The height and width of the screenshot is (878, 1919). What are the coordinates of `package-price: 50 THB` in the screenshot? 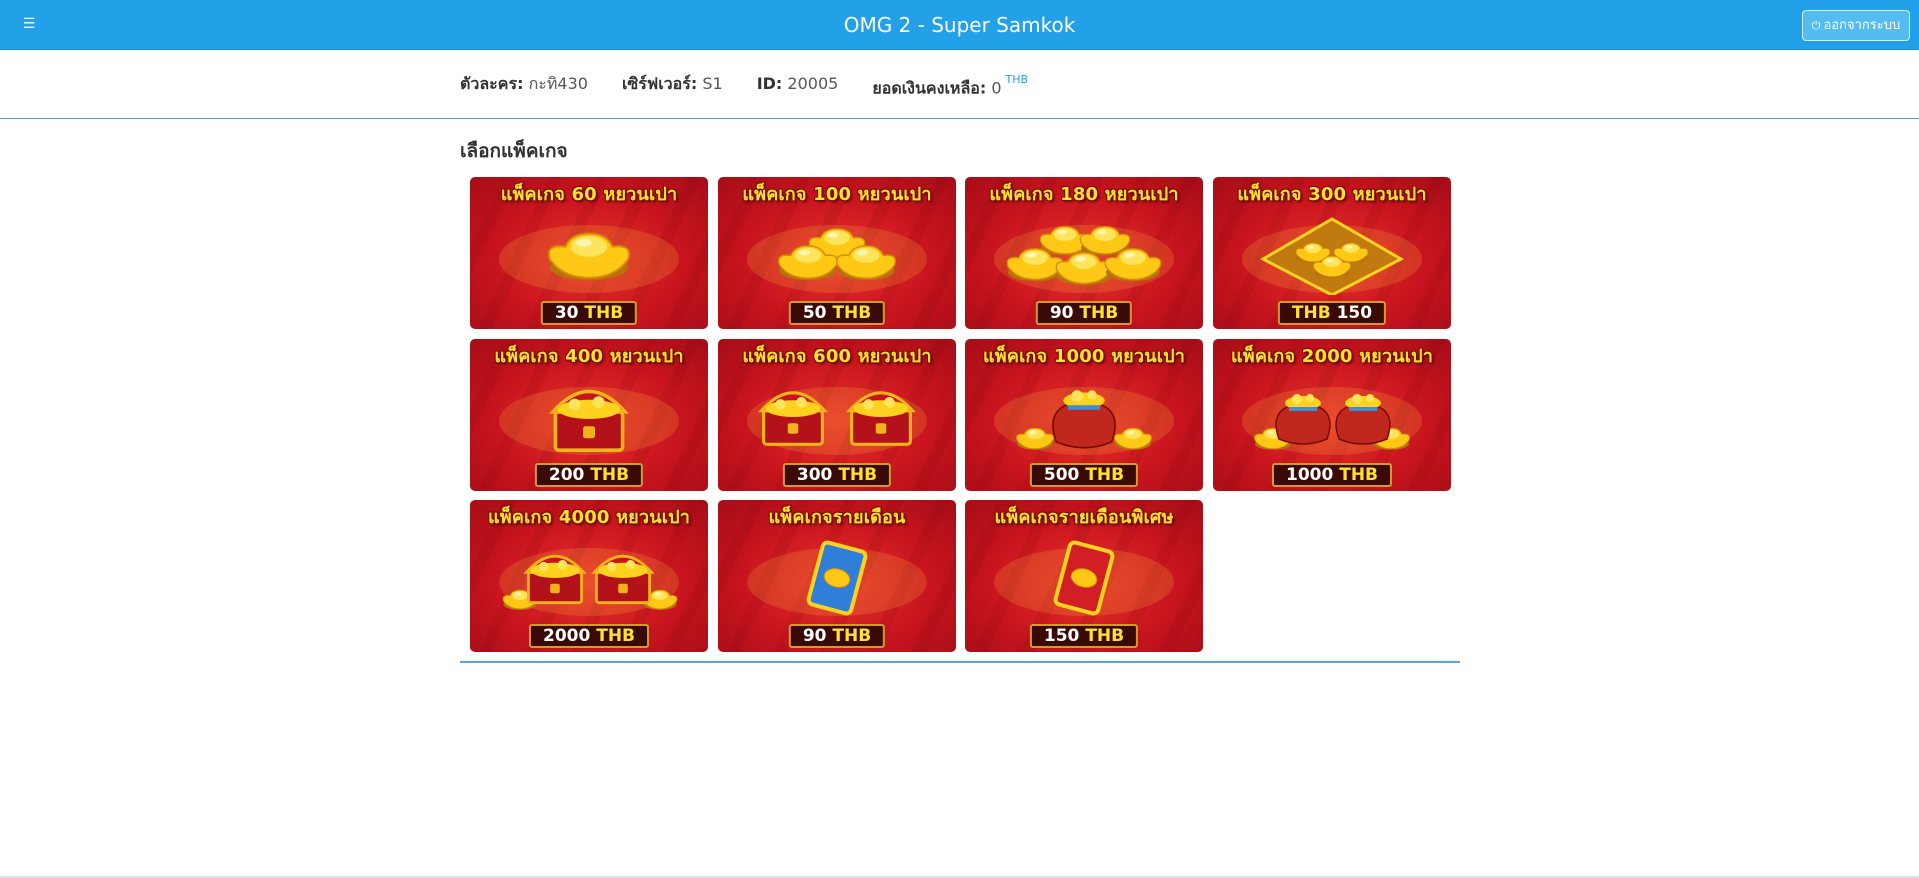 It's located at (837, 313).